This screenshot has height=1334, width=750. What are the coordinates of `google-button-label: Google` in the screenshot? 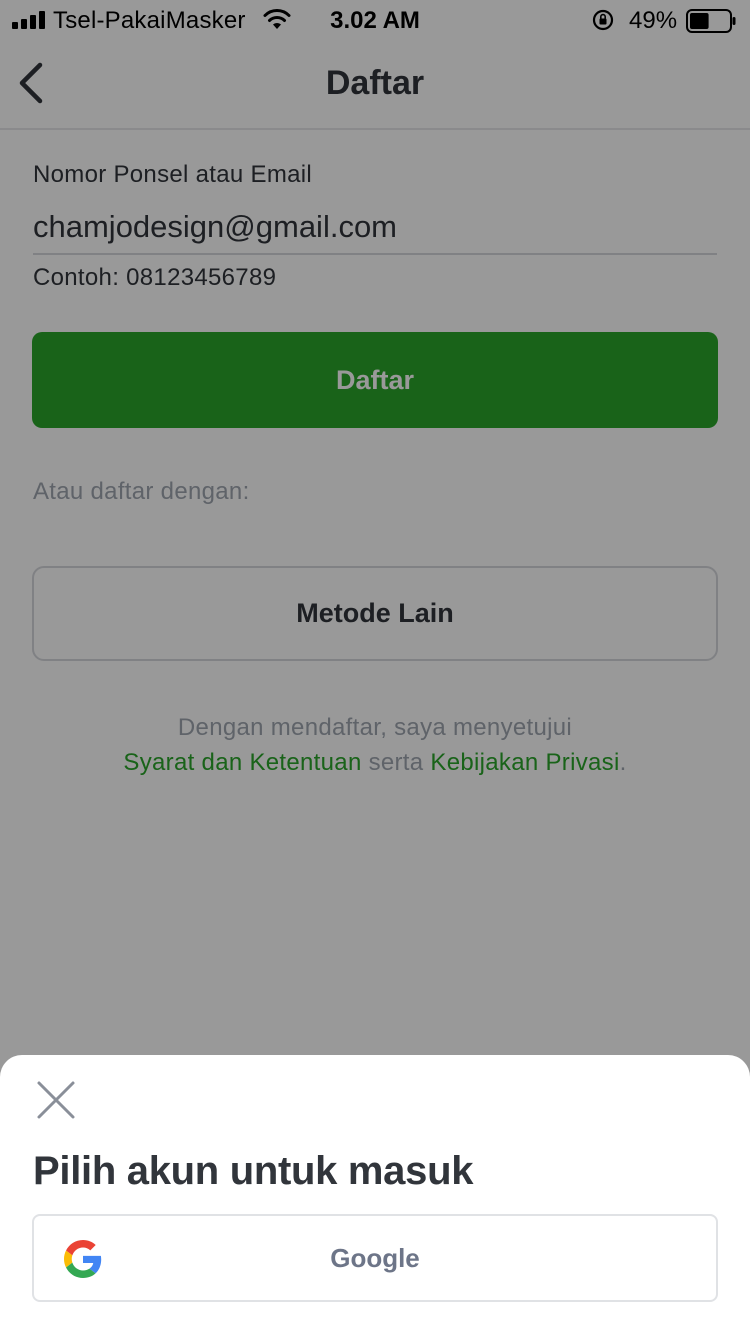 It's located at (375, 1258).